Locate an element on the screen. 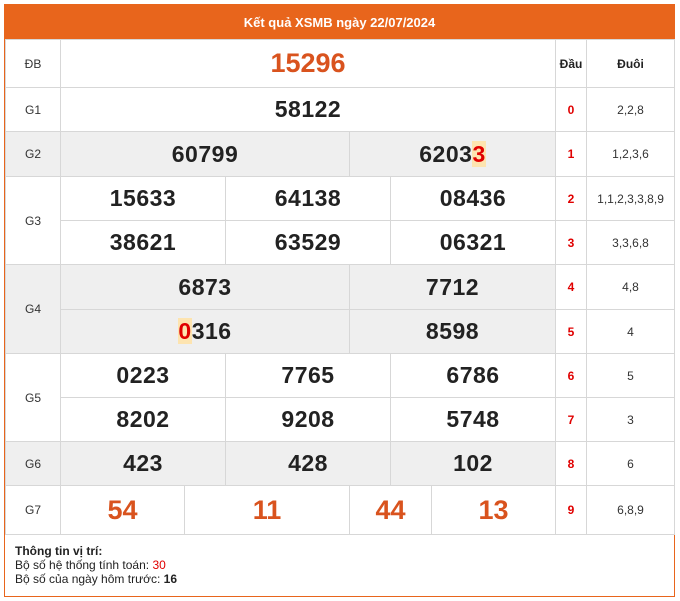  duoi-9: 6,8,9 is located at coordinates (631, 510).